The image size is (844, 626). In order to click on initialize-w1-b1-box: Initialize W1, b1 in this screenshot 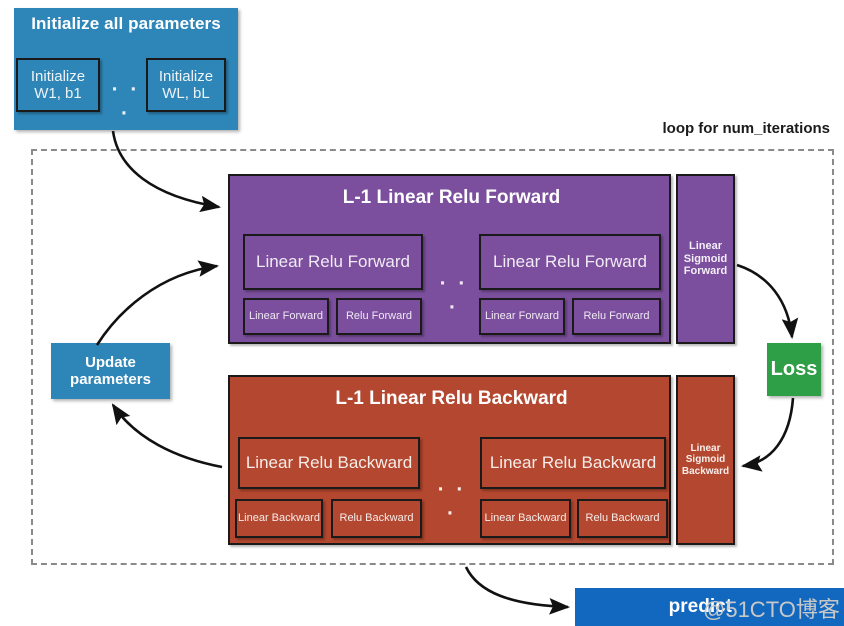, I will do `click(58, 85)`.